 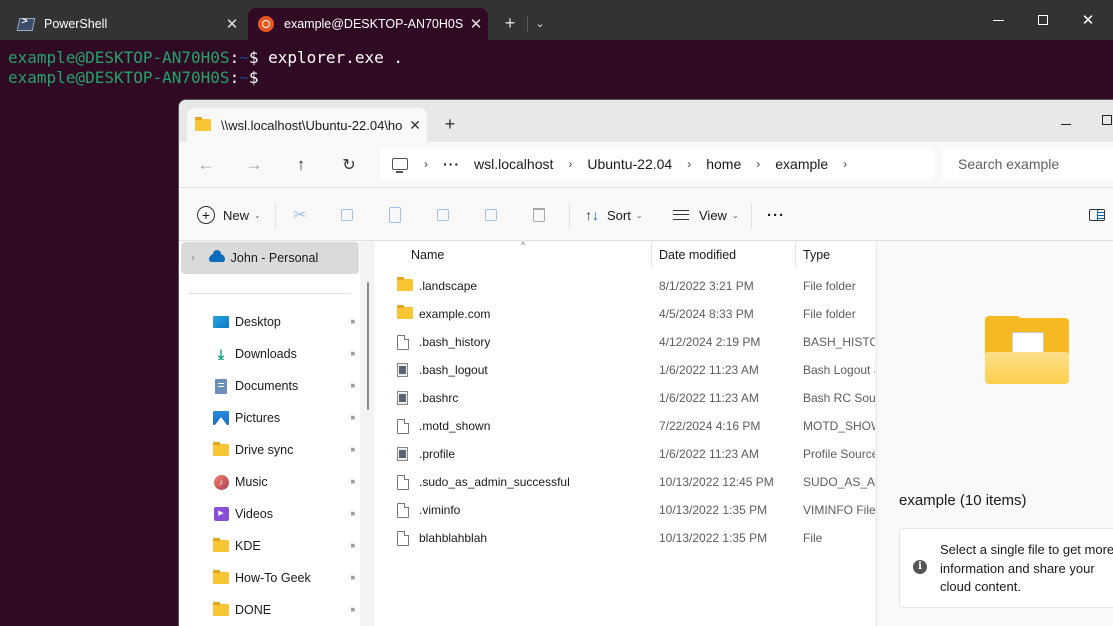 I want to click on sidebar-item-drive-sync: Drive sync ✦, so click(x=271, y=450).